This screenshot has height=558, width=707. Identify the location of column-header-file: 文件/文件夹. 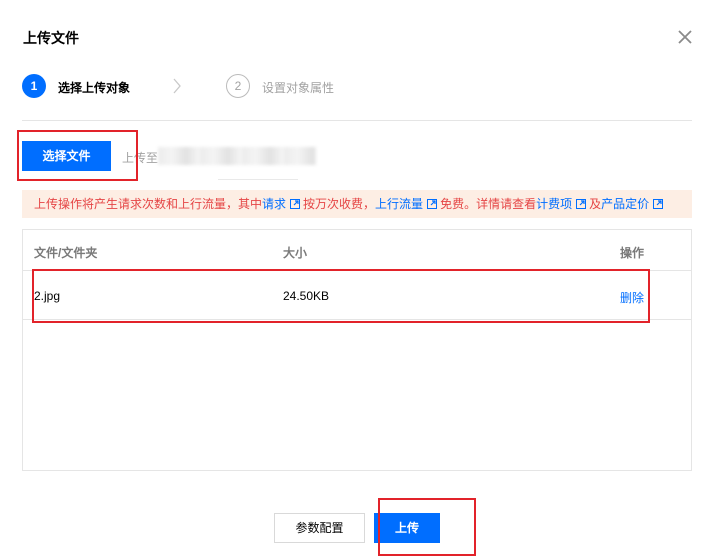
(66, 253).